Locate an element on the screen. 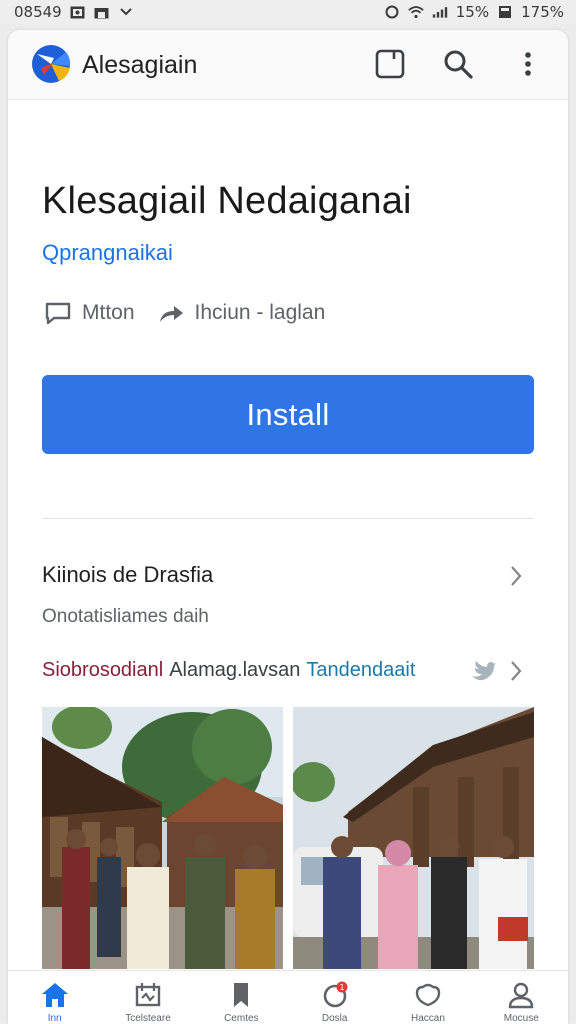 The width and height of the screenshot is (576, 1024). store-logo-icon is located at coordinates (51, 64).